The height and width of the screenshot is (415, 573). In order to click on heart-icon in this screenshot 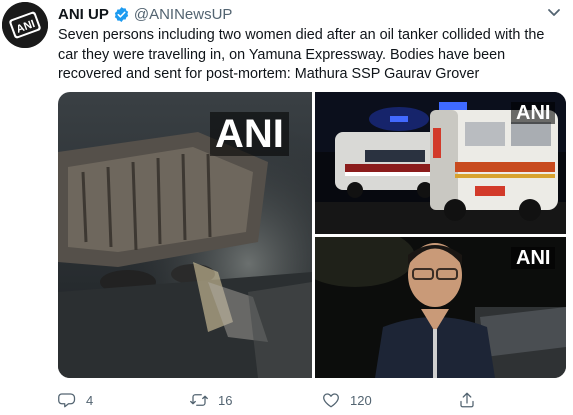, I will do `click(331, 400)`.